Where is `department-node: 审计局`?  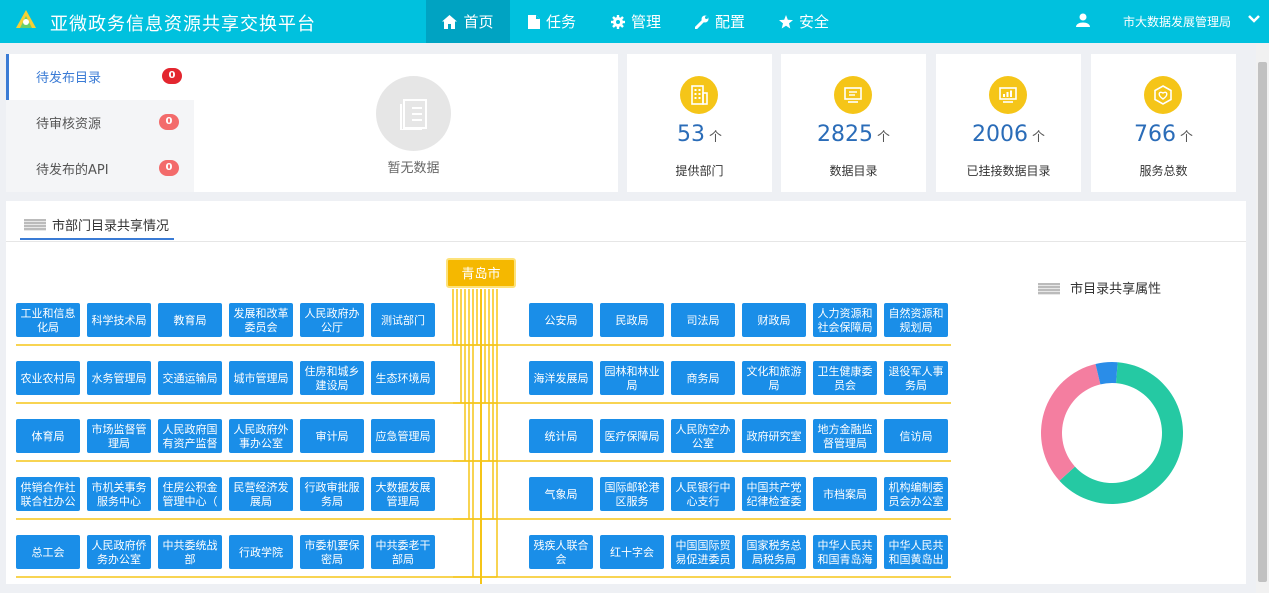 department-node: 审计局 is located at coordinates (332, 436).